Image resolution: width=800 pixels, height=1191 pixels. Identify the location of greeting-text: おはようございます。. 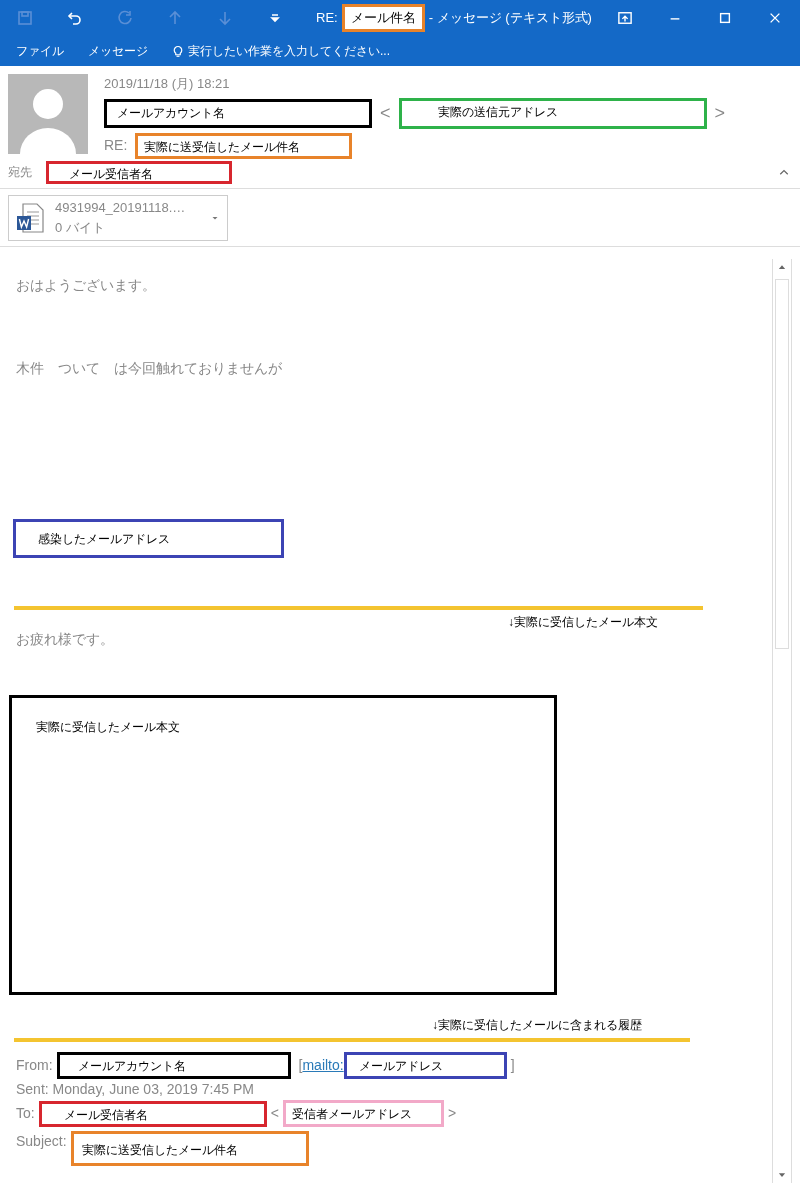
(86, 285).